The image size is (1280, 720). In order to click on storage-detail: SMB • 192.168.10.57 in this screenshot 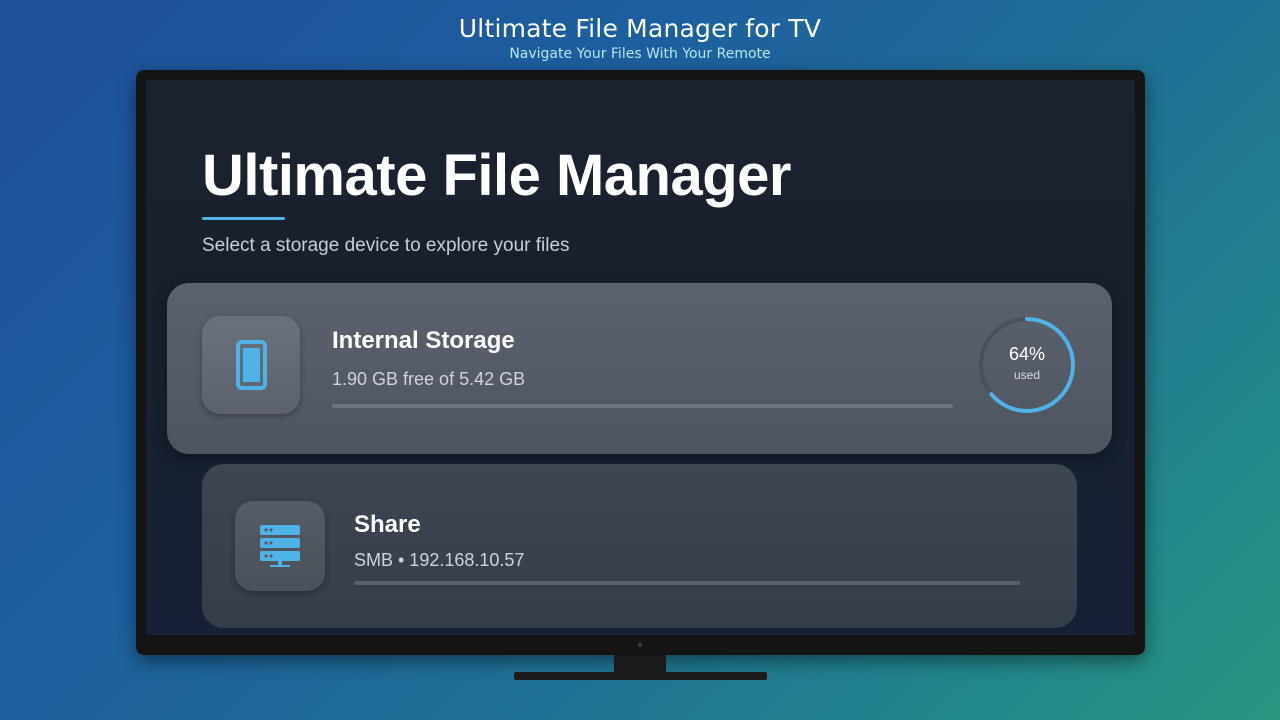, I will do `click(439, 560)`.